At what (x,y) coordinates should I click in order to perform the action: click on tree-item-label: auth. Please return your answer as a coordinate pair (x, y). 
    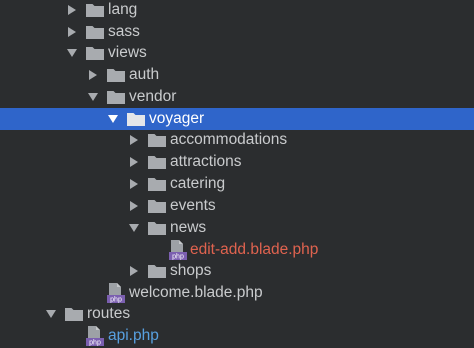
    Looking at the image, I should click on (144, 74).